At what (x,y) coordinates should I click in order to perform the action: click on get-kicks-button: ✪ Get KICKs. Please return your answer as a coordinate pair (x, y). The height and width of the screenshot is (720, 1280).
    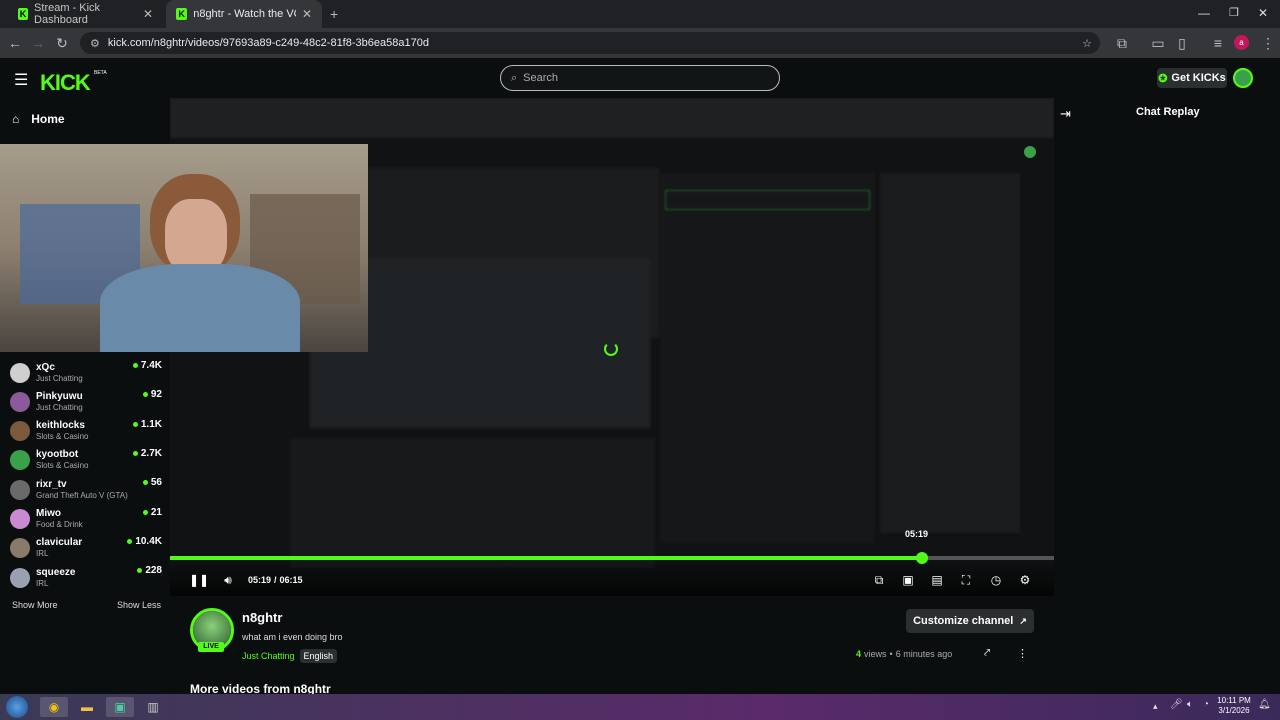
    Looking at the image, I should click on (1192, 78).